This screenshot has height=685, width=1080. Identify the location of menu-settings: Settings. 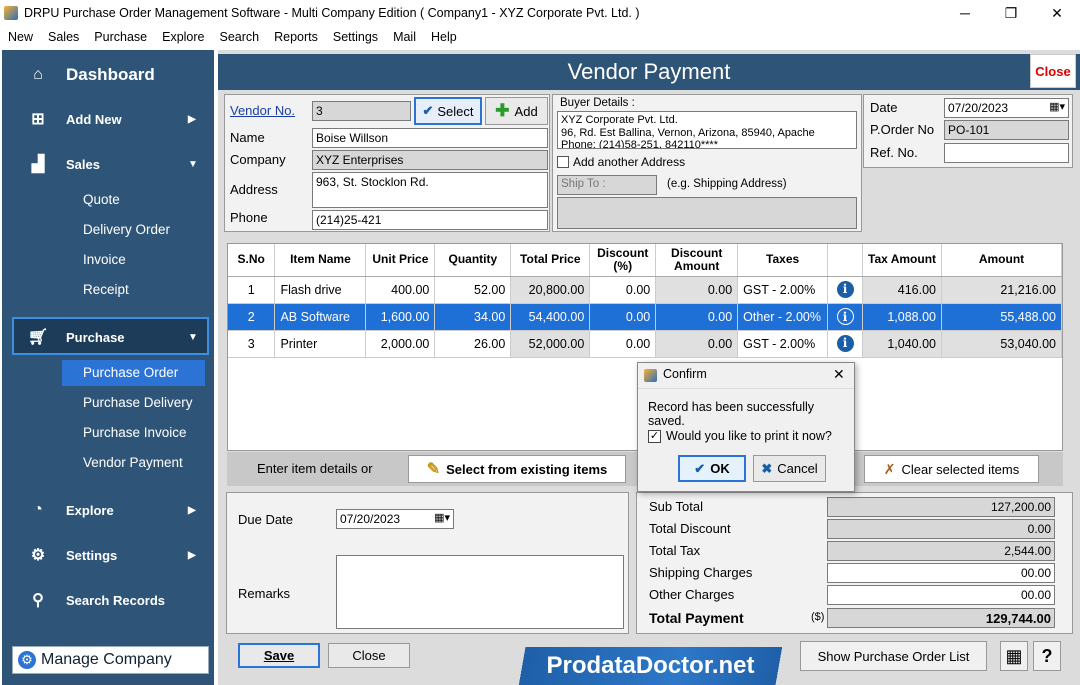
(355, 37).